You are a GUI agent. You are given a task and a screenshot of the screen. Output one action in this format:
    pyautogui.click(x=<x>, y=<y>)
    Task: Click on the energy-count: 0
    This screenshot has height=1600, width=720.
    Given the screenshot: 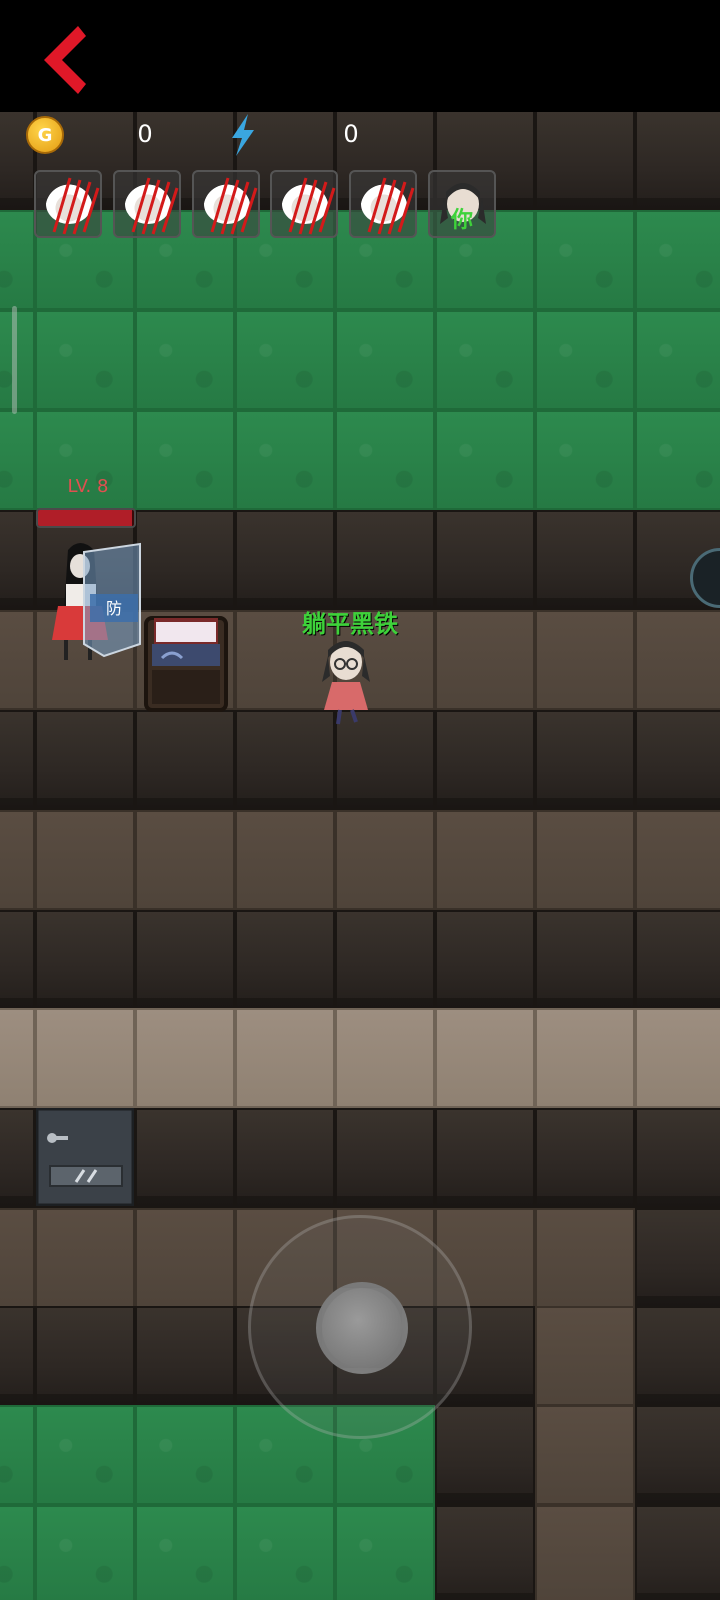 What is the action you would take?
    pyautogui.click(x=351, y=134)
    